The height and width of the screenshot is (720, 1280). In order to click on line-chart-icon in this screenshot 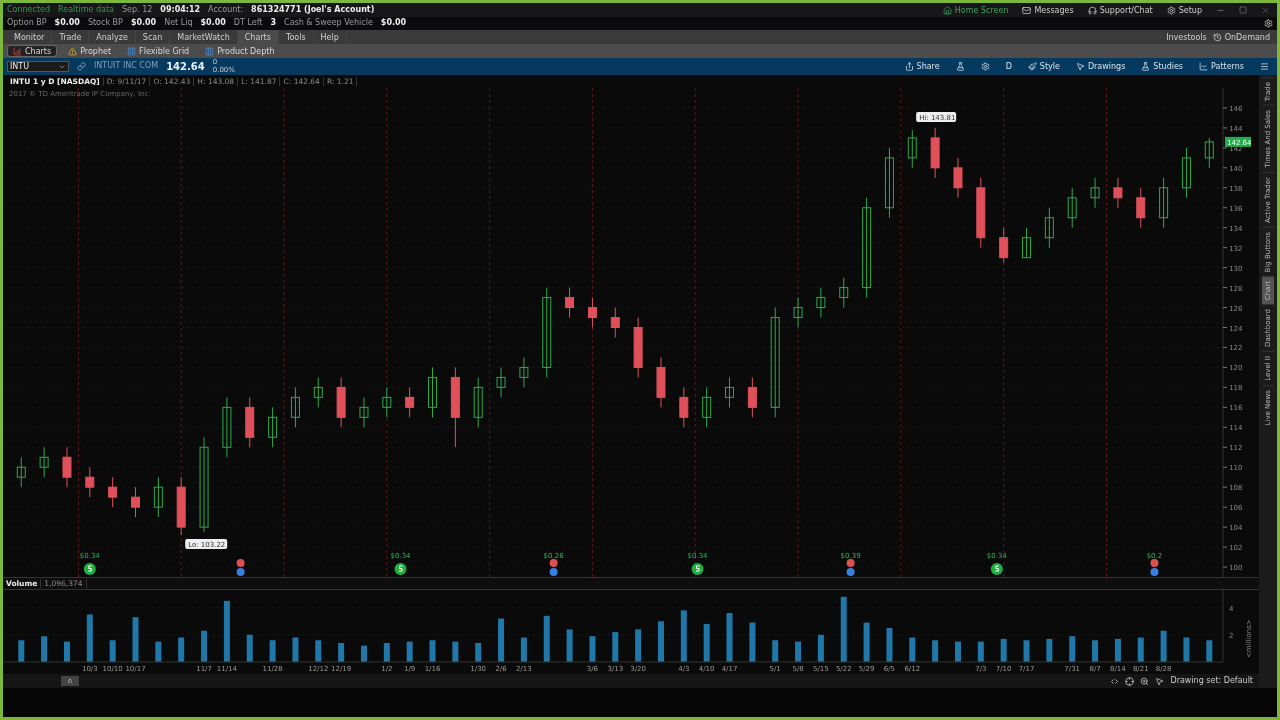, I will do `click(1204, 66)`.